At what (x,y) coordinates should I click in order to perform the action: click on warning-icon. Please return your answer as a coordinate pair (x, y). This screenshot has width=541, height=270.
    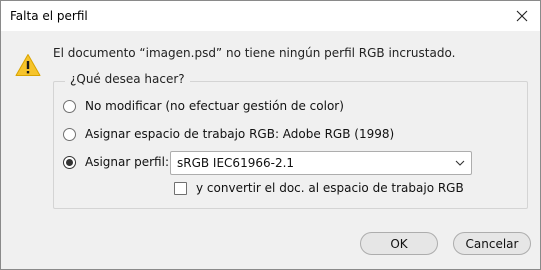
    Looking at the image, I should click on (28, 65).